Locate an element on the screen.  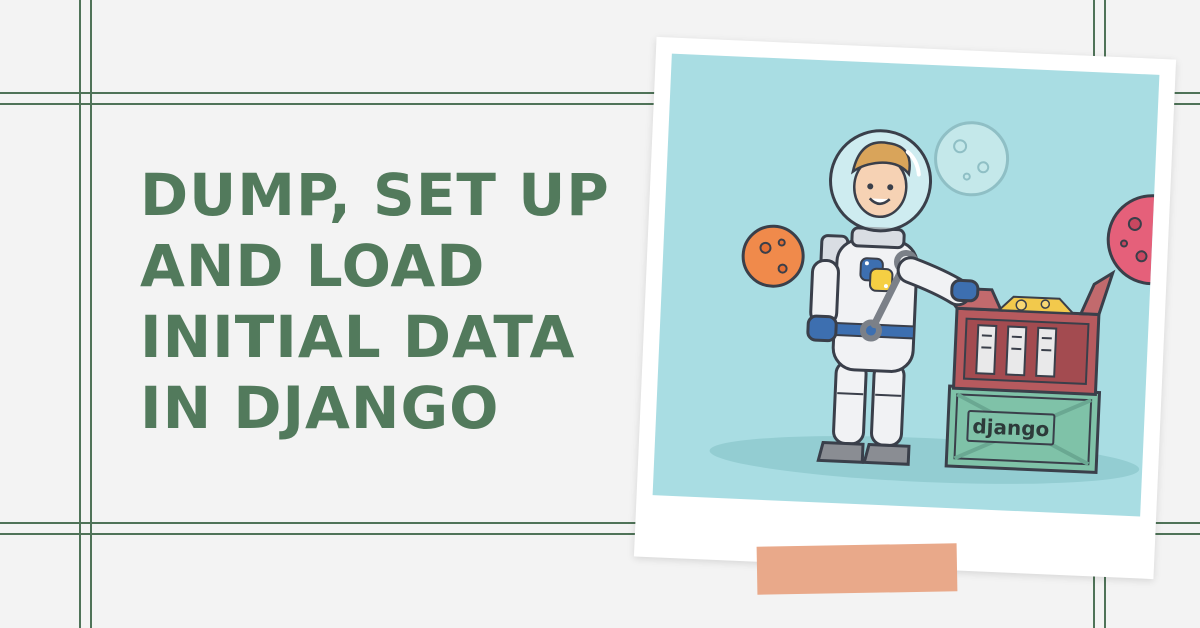
headline-line-1: DUMP, SET UP is located at coordinates (375, 195).